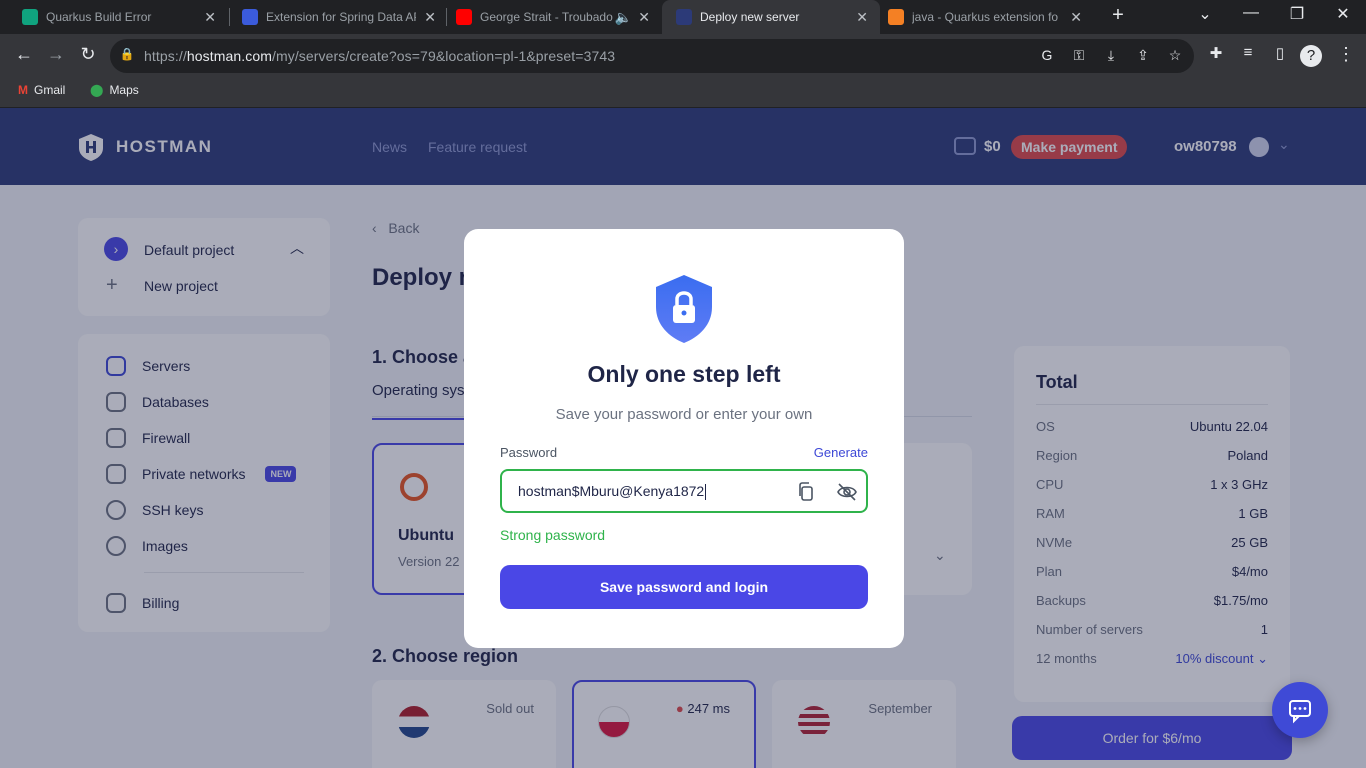 This screenshot has height=768, width=1366. I want to click on back-arrow-icon: ←, so click(24, 54).